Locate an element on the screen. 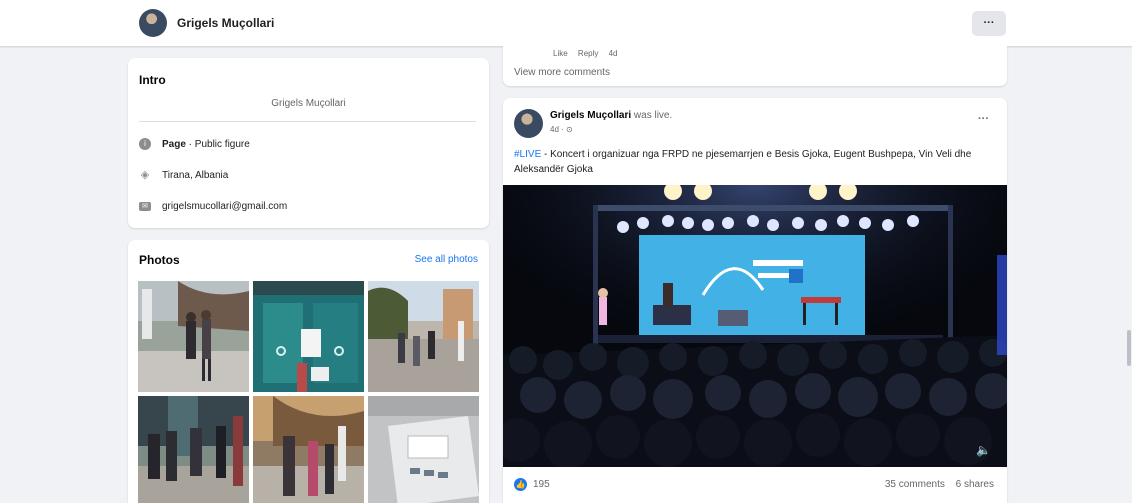 This screenshot has height=503, width=1132. profile-avatar is located at coordinates (153, 23).